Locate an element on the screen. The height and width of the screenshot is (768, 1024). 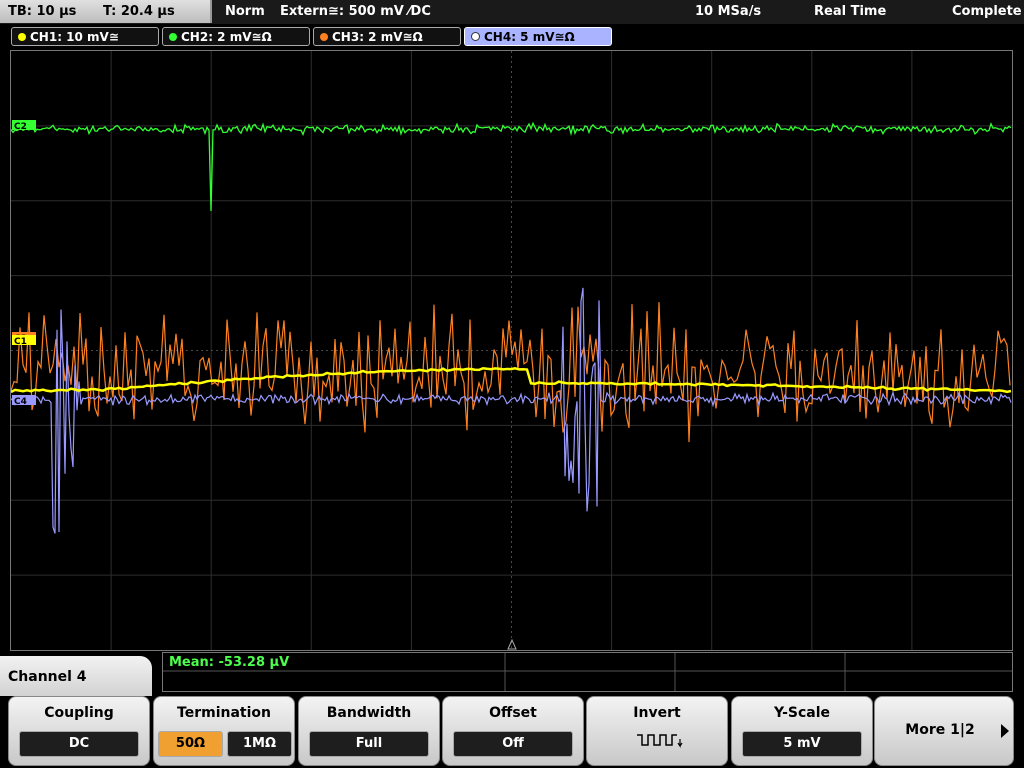
ch2-marker: C2 is located at coordinates (24, 126).